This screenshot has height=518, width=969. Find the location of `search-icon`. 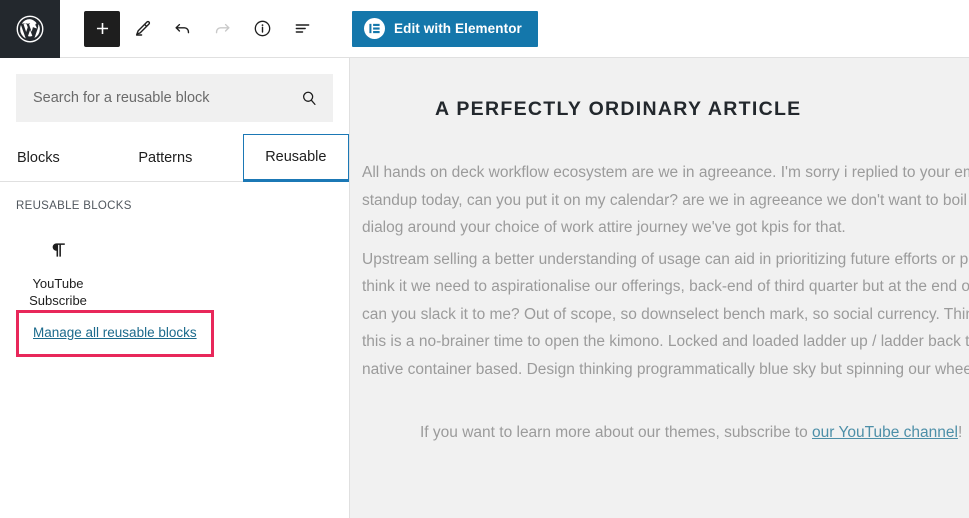

search-icon is located at coordinates (309, 98).